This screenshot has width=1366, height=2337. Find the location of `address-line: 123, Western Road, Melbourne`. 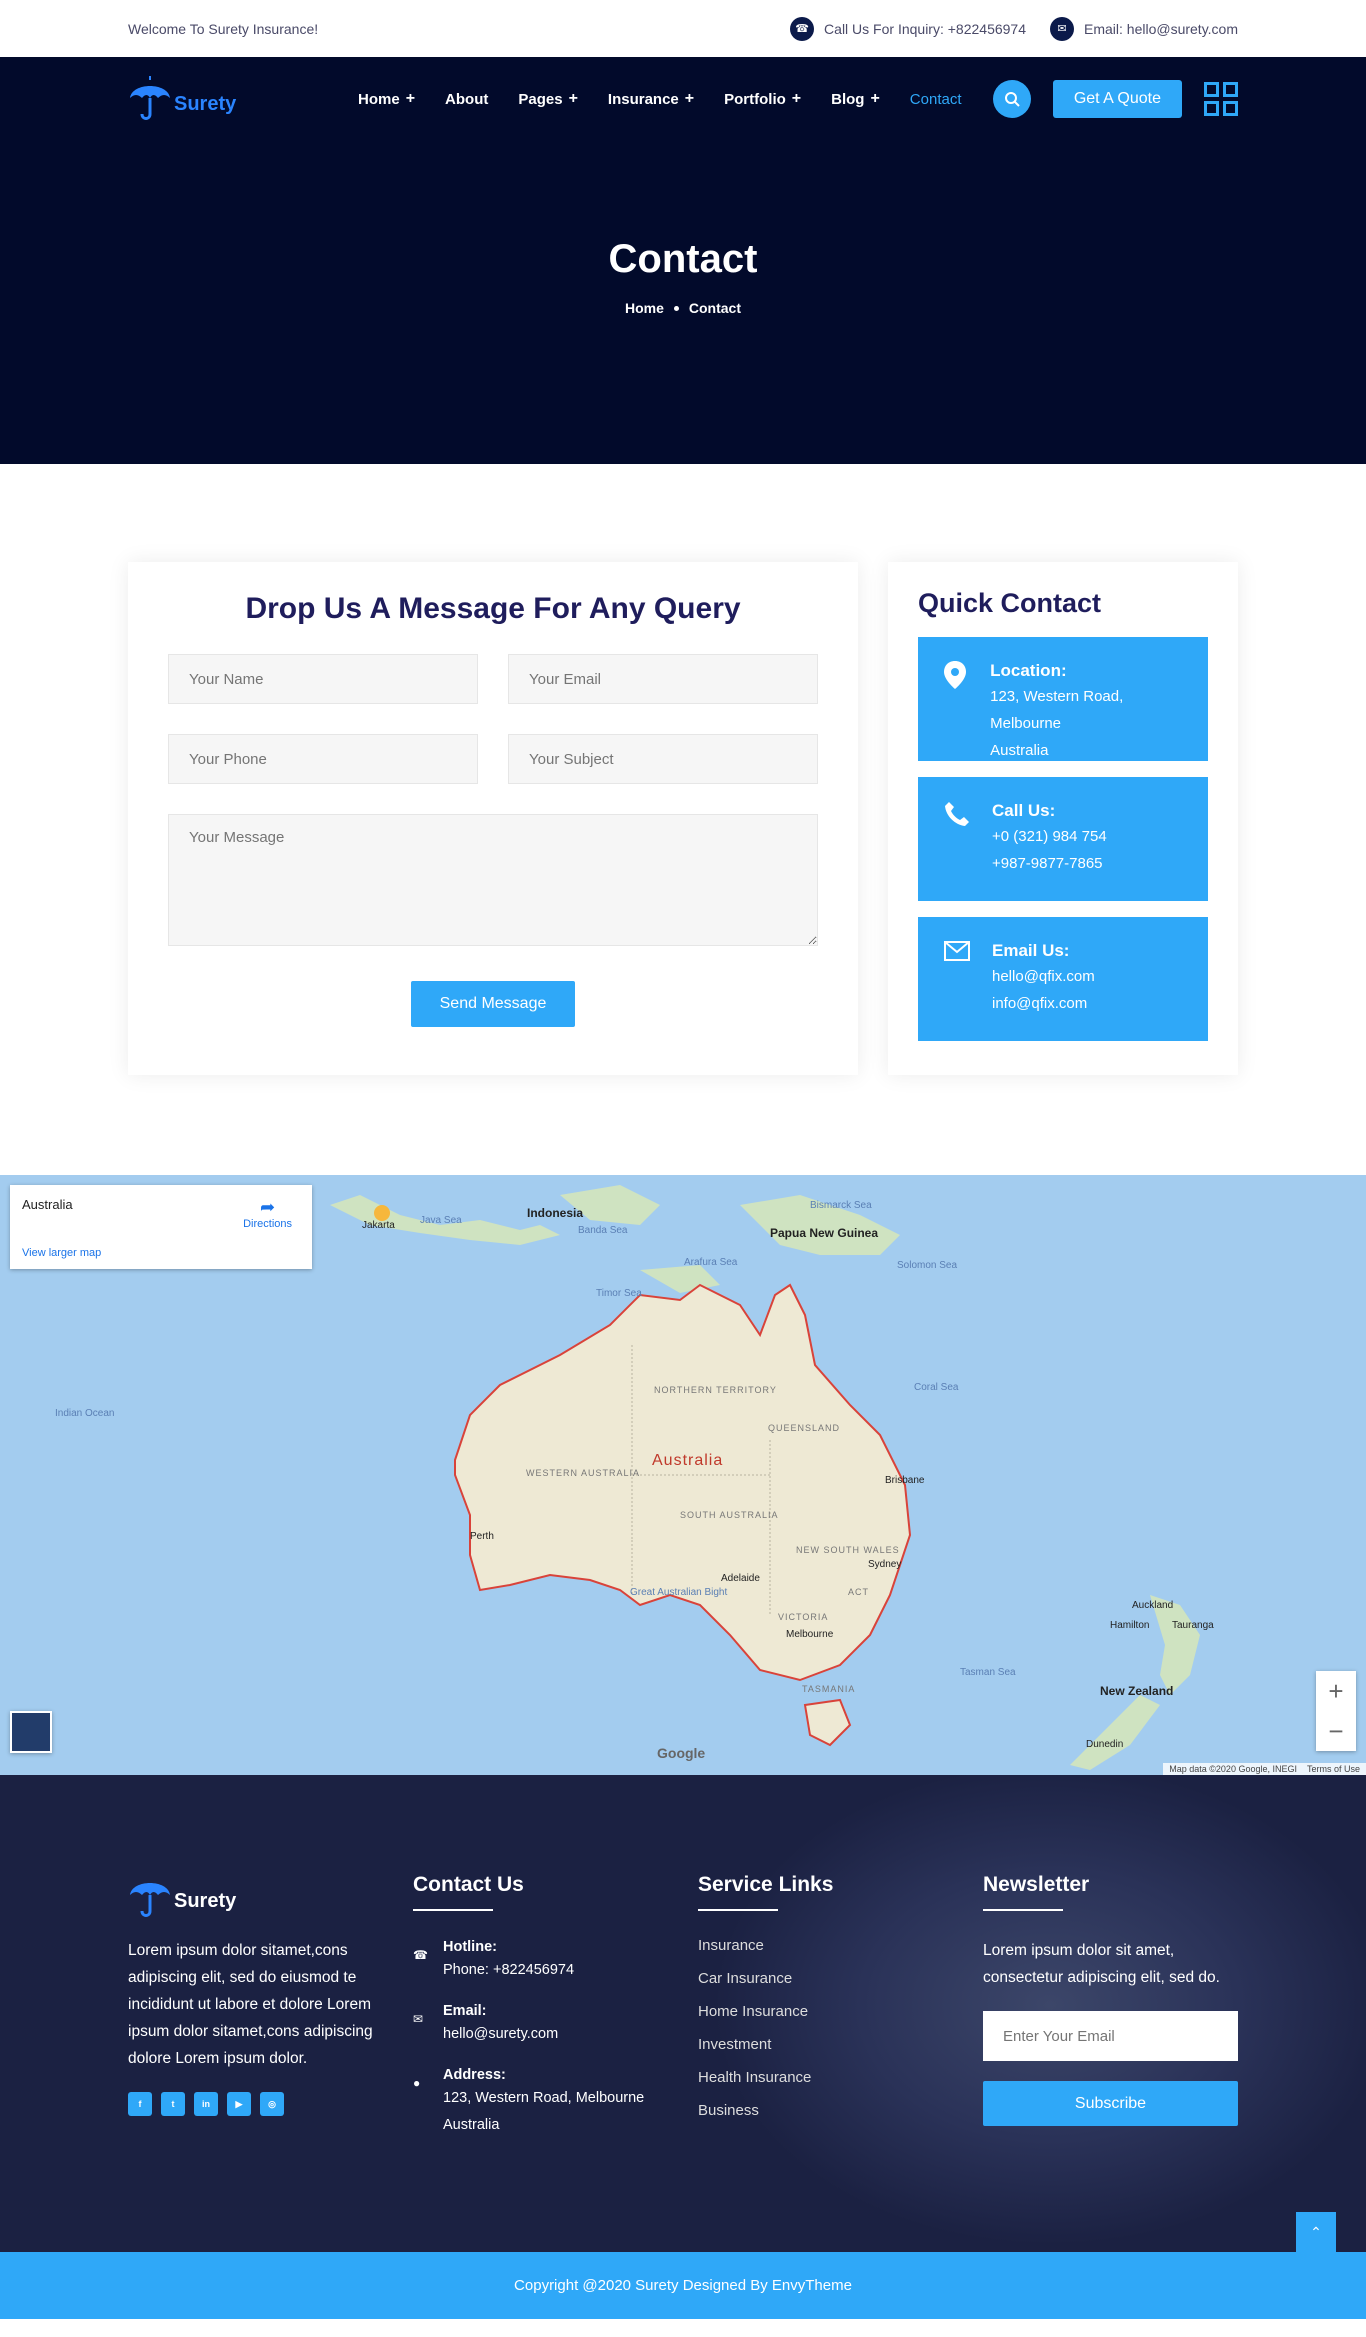

address-line: 123, Western Road, Melbourne is located at coordinates (544, 2098).